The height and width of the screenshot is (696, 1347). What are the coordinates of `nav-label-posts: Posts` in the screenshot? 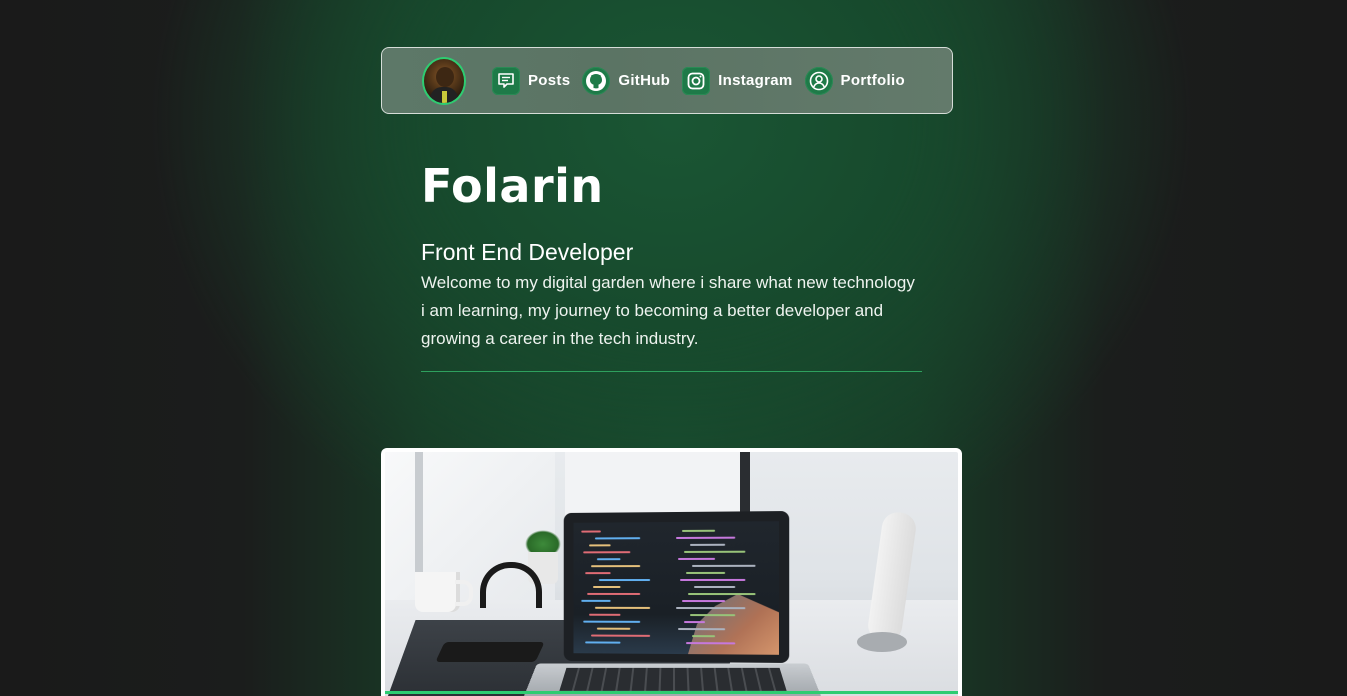 It's located at (549, 80).